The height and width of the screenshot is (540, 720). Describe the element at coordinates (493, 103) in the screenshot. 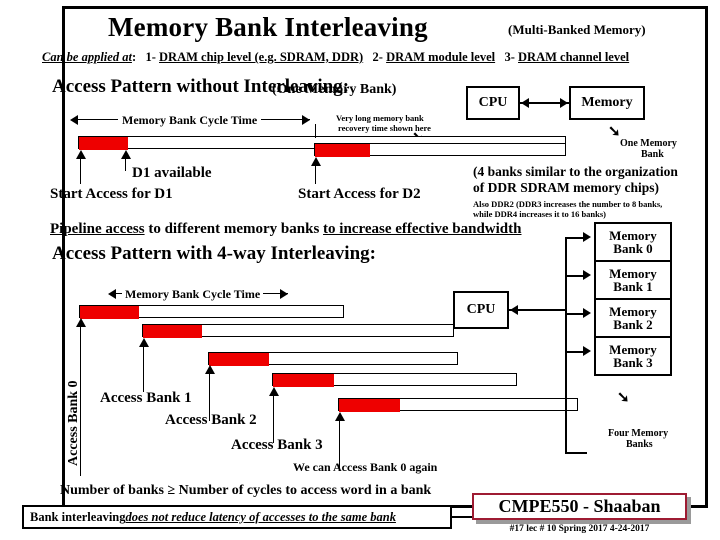

I see `cpu-box-1: CPU` at that location.